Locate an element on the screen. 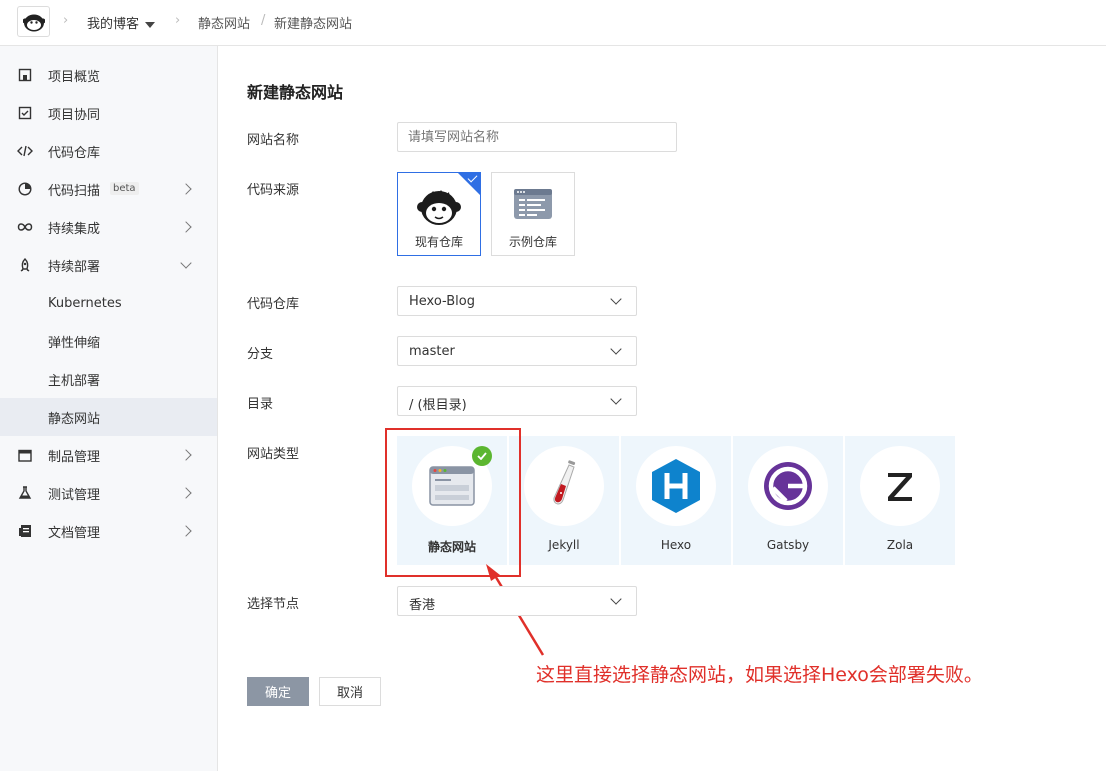 The image size is (1106, 771). directory-select-value: / (根目录) is located at coordinates (438, 405).